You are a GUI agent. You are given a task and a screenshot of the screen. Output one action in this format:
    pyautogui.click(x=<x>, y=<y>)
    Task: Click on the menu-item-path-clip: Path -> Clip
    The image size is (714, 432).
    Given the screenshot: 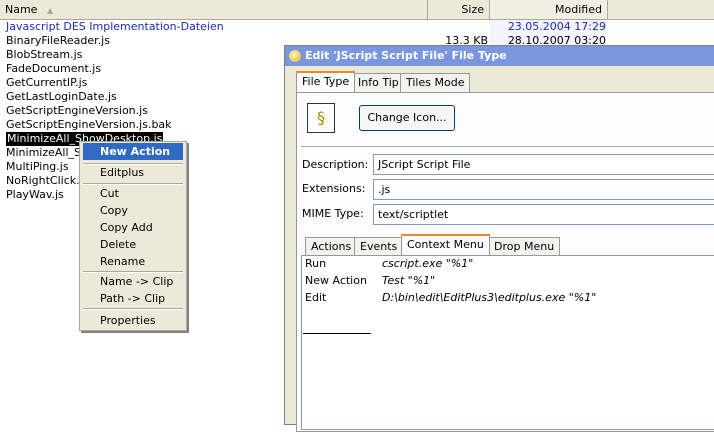 What is the action you would take?
    pyautogui.click(x=133, y=298)
    